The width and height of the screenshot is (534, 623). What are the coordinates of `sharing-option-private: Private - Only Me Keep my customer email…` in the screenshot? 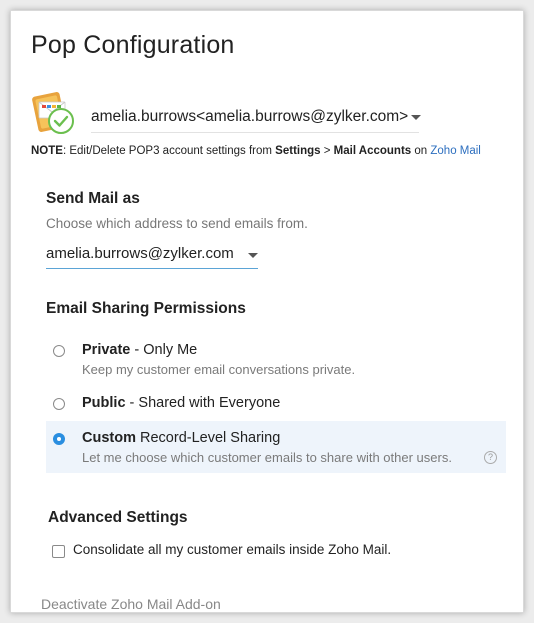 It's located at (276, 360).